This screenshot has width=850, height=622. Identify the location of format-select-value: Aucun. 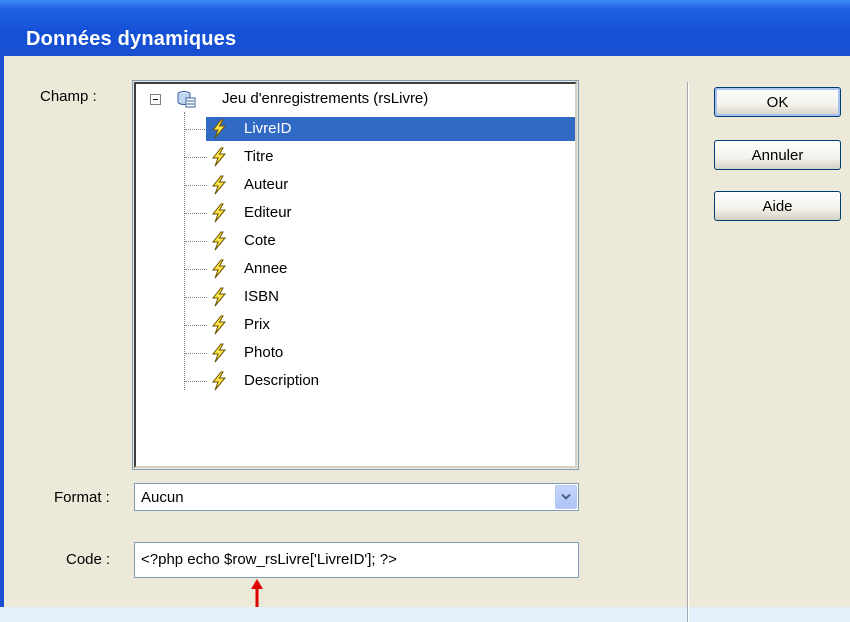
(162, 497).